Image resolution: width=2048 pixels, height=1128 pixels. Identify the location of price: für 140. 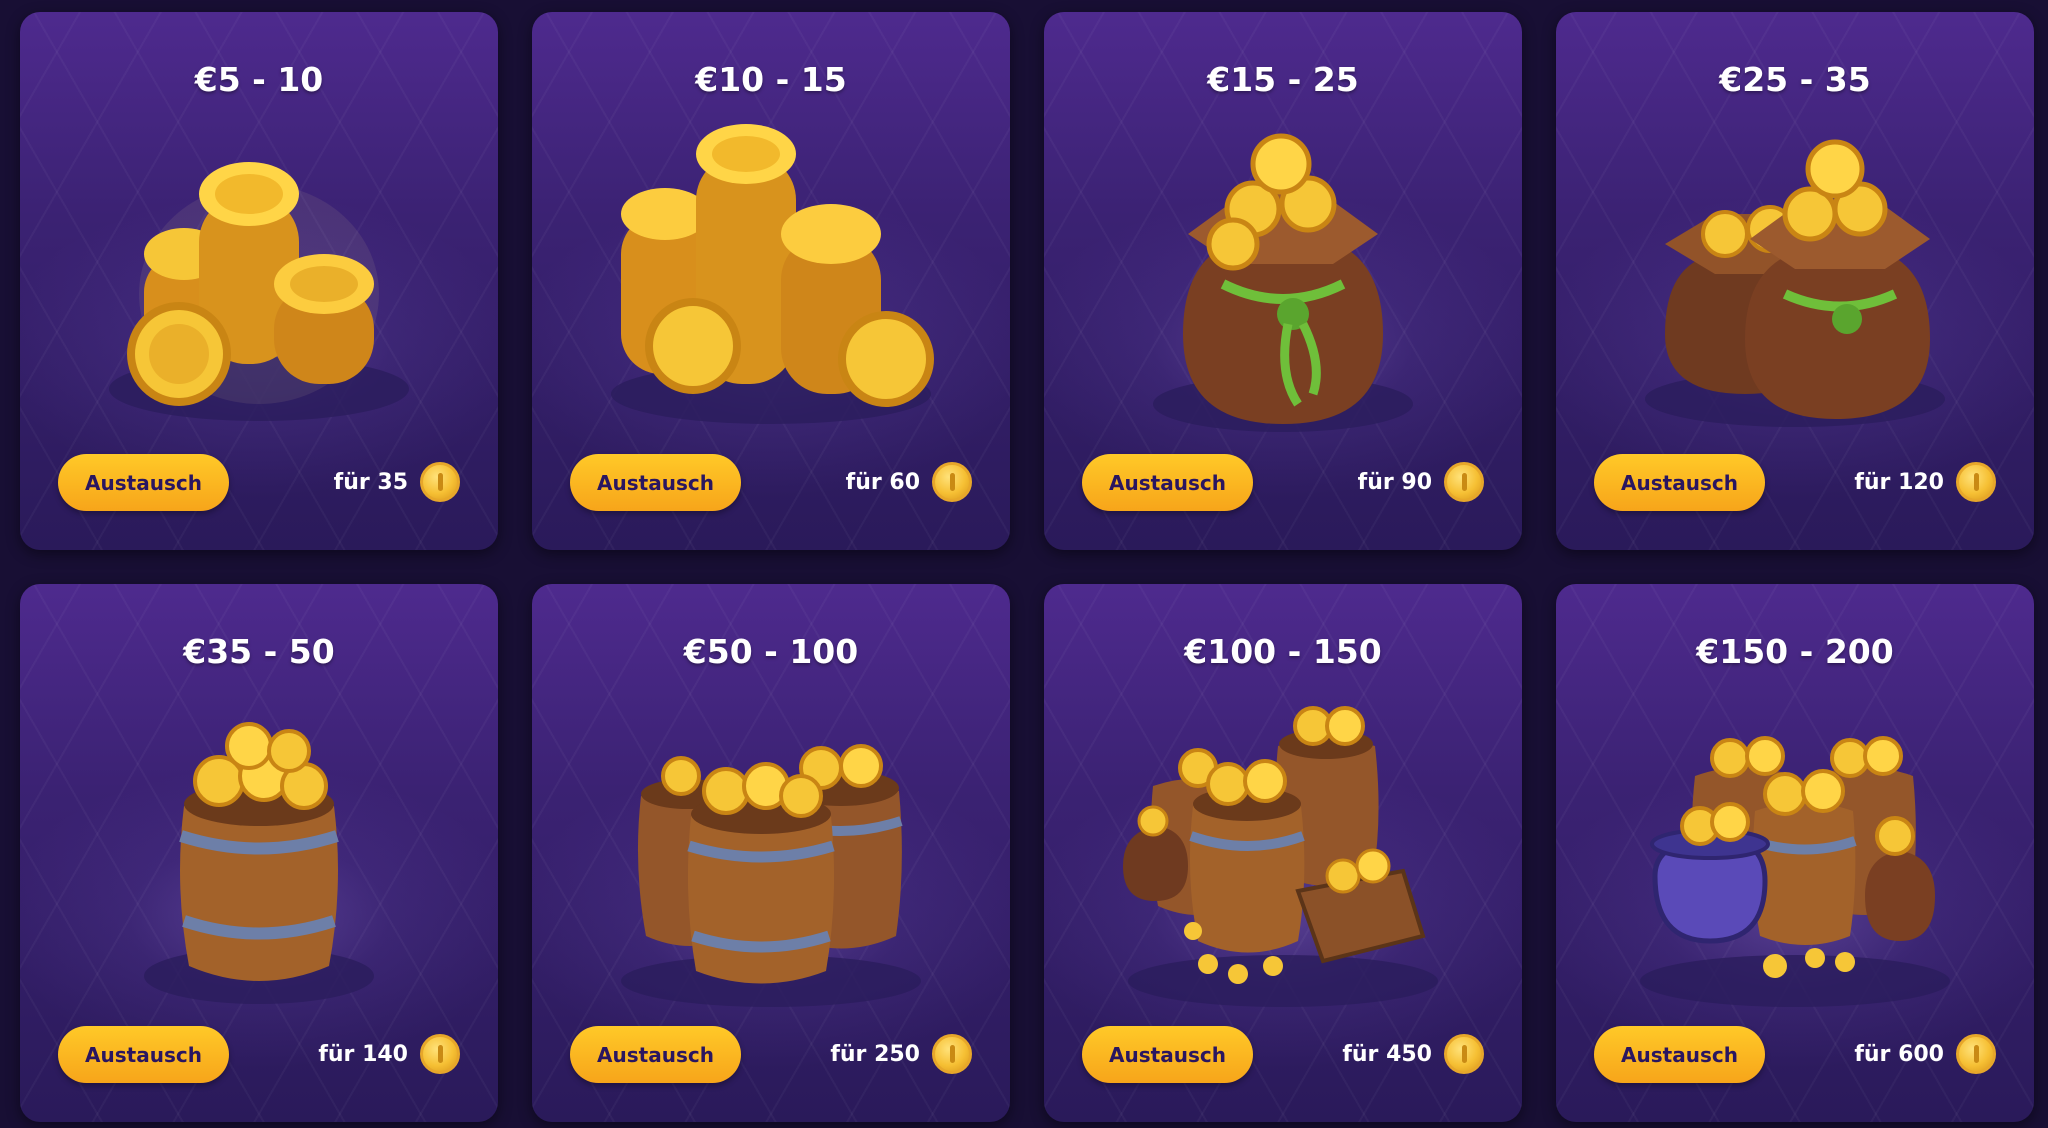
(389, 1054).